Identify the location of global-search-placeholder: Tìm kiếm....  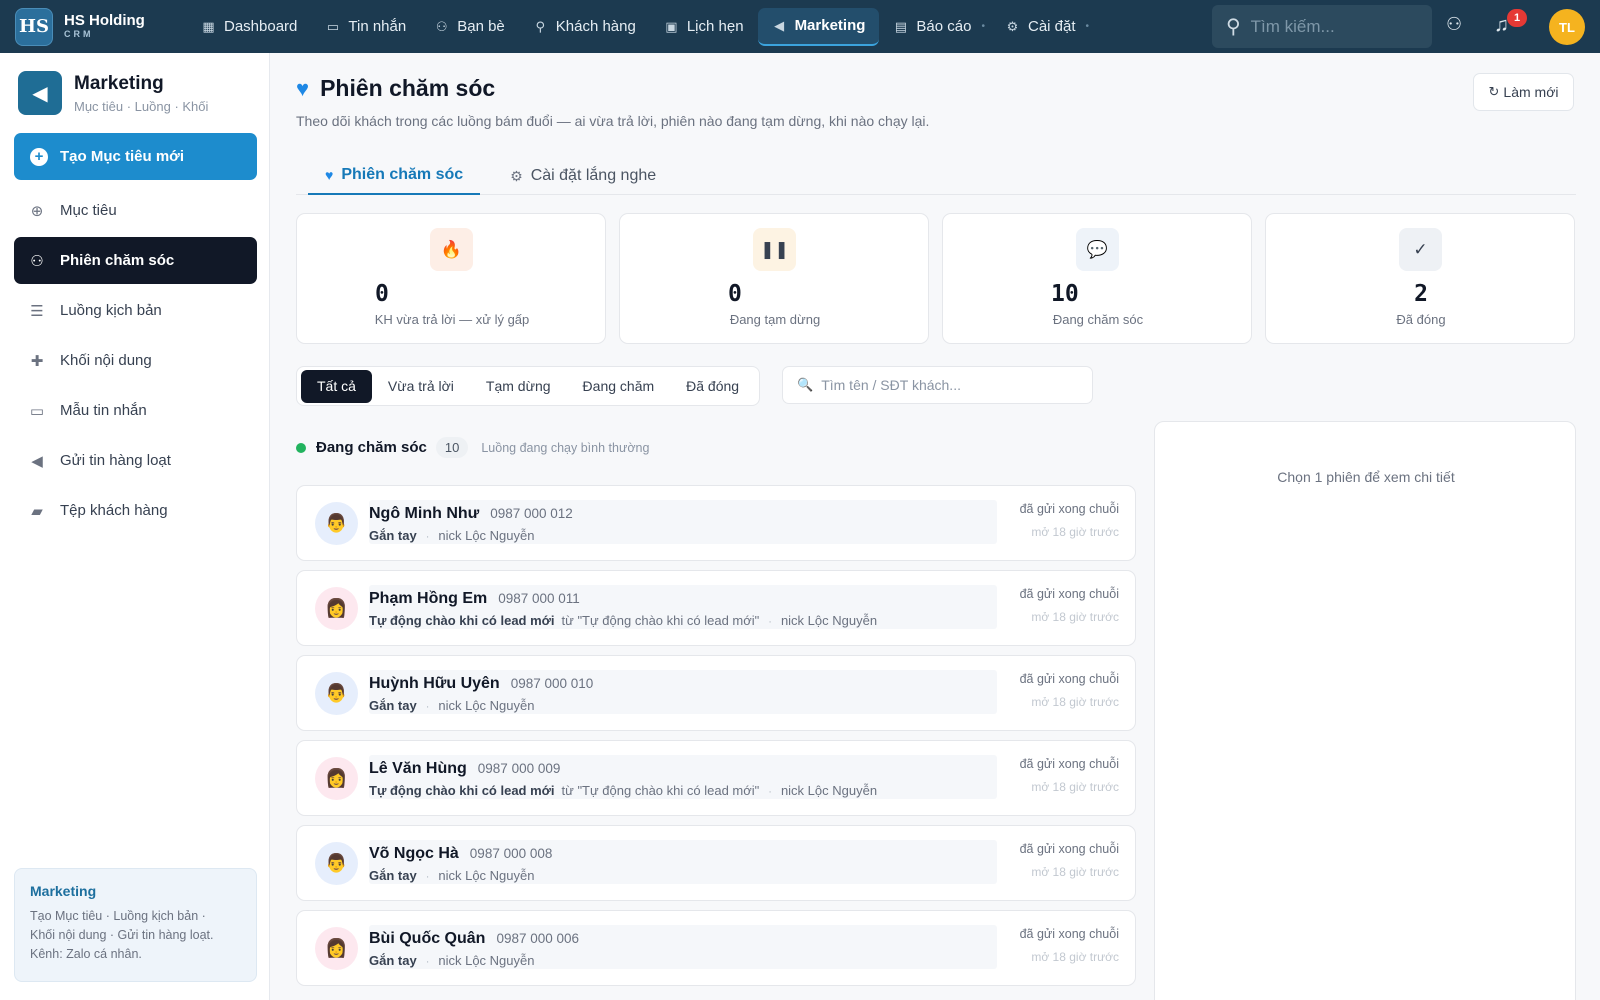
(1292, 26).